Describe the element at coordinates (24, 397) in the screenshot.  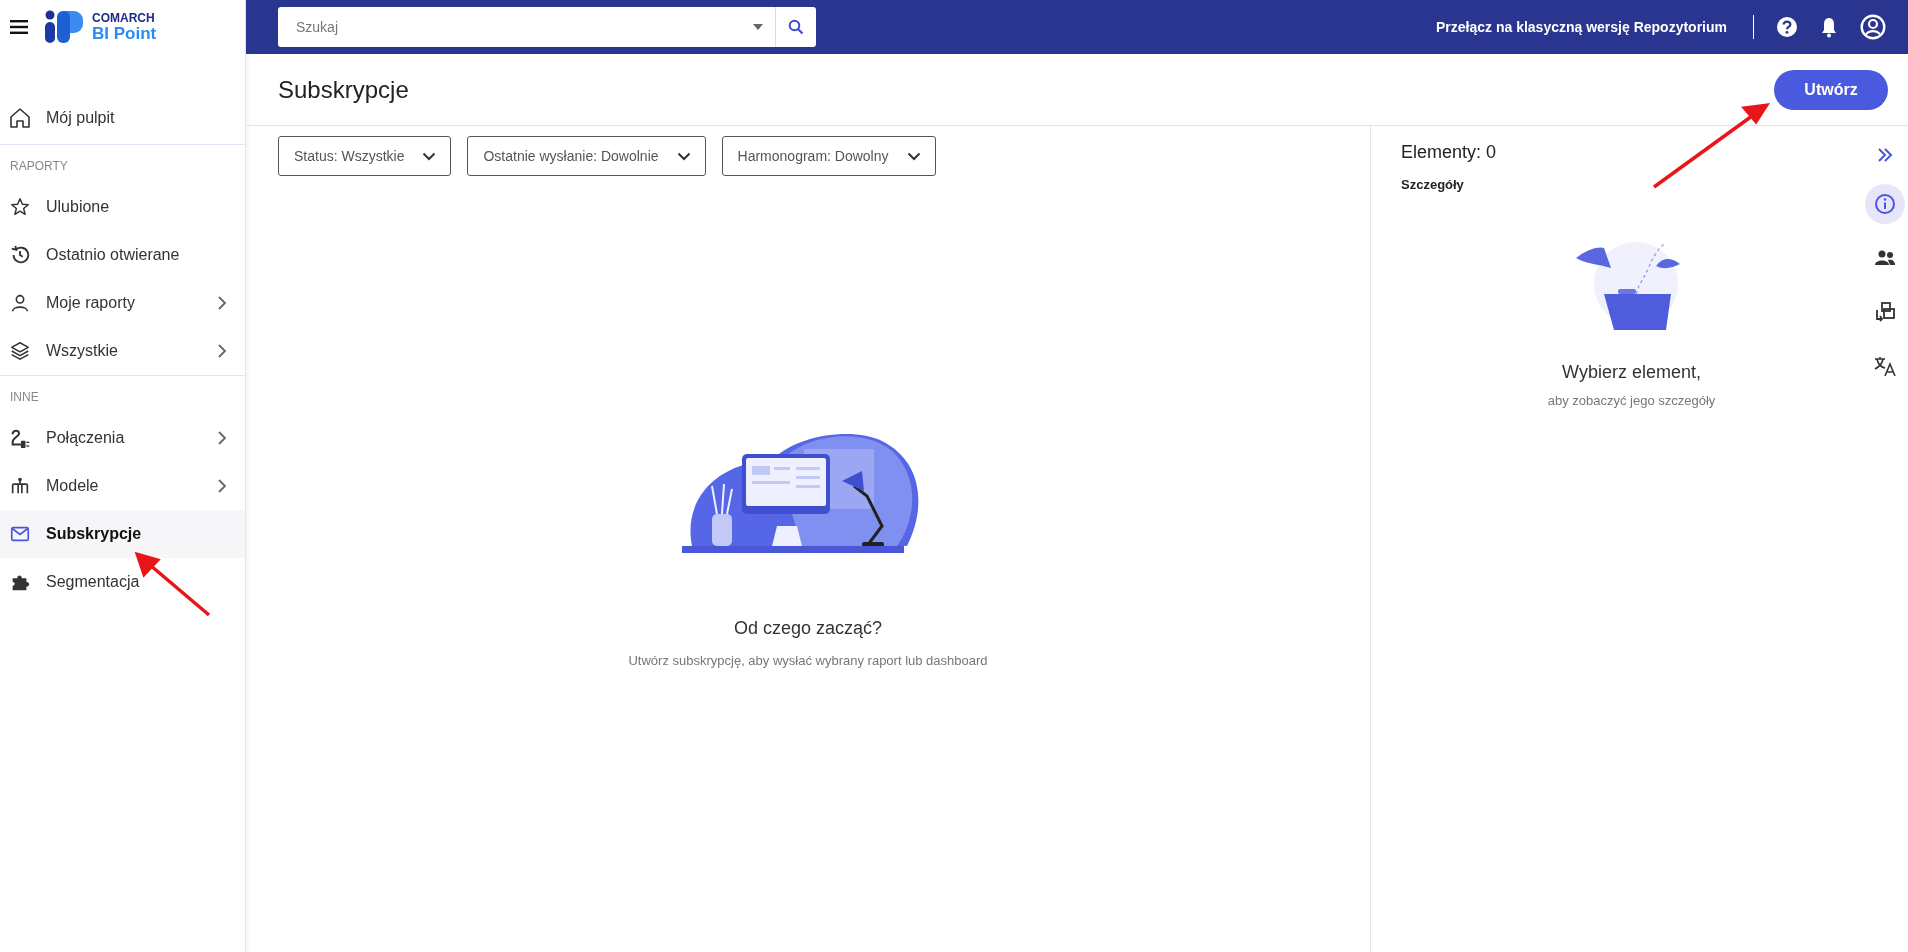
I see `section-label: INNE` at that location.